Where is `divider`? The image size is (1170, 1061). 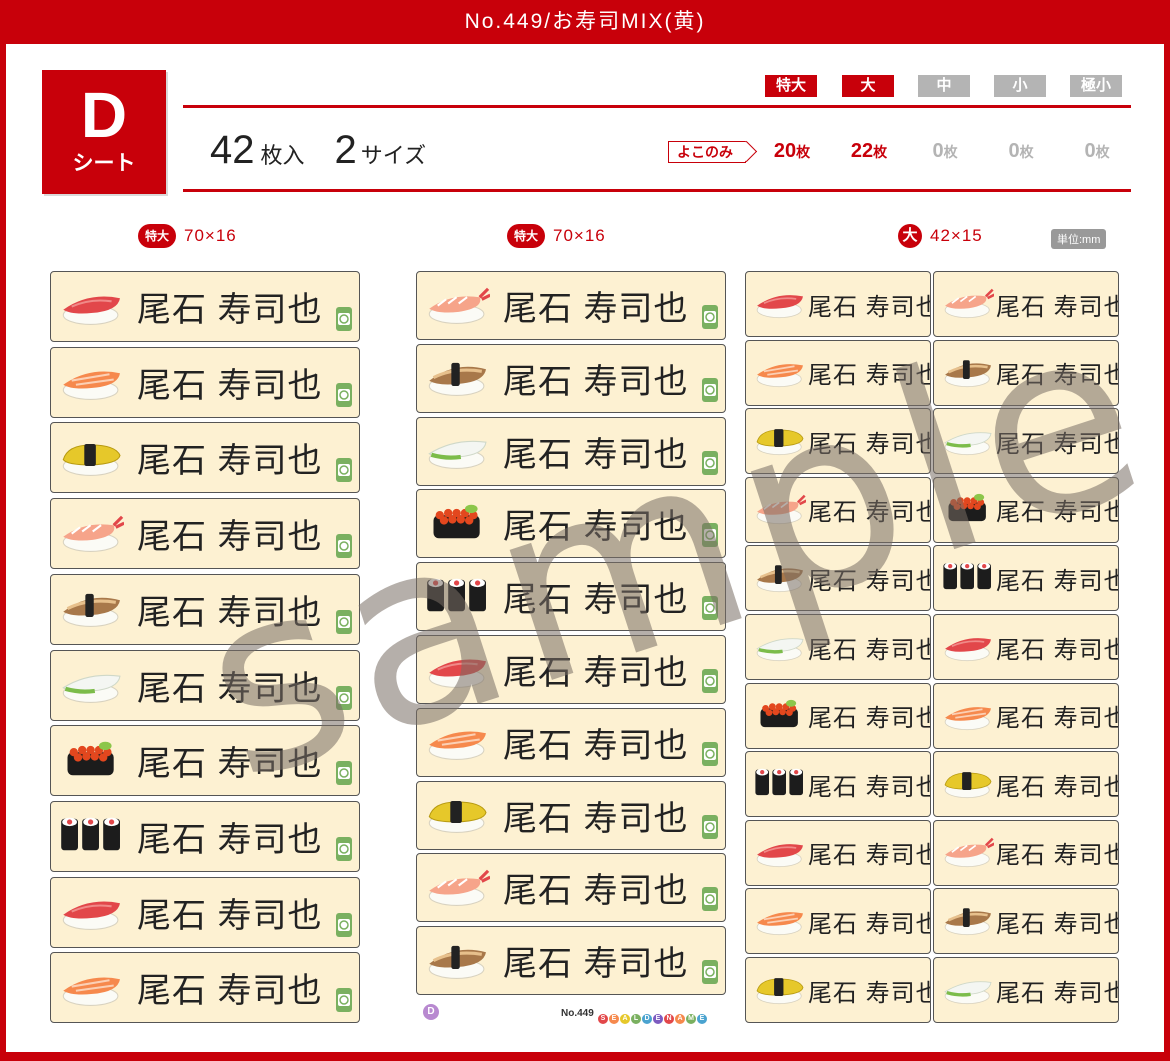 divider is located at coordinates (657, 190).